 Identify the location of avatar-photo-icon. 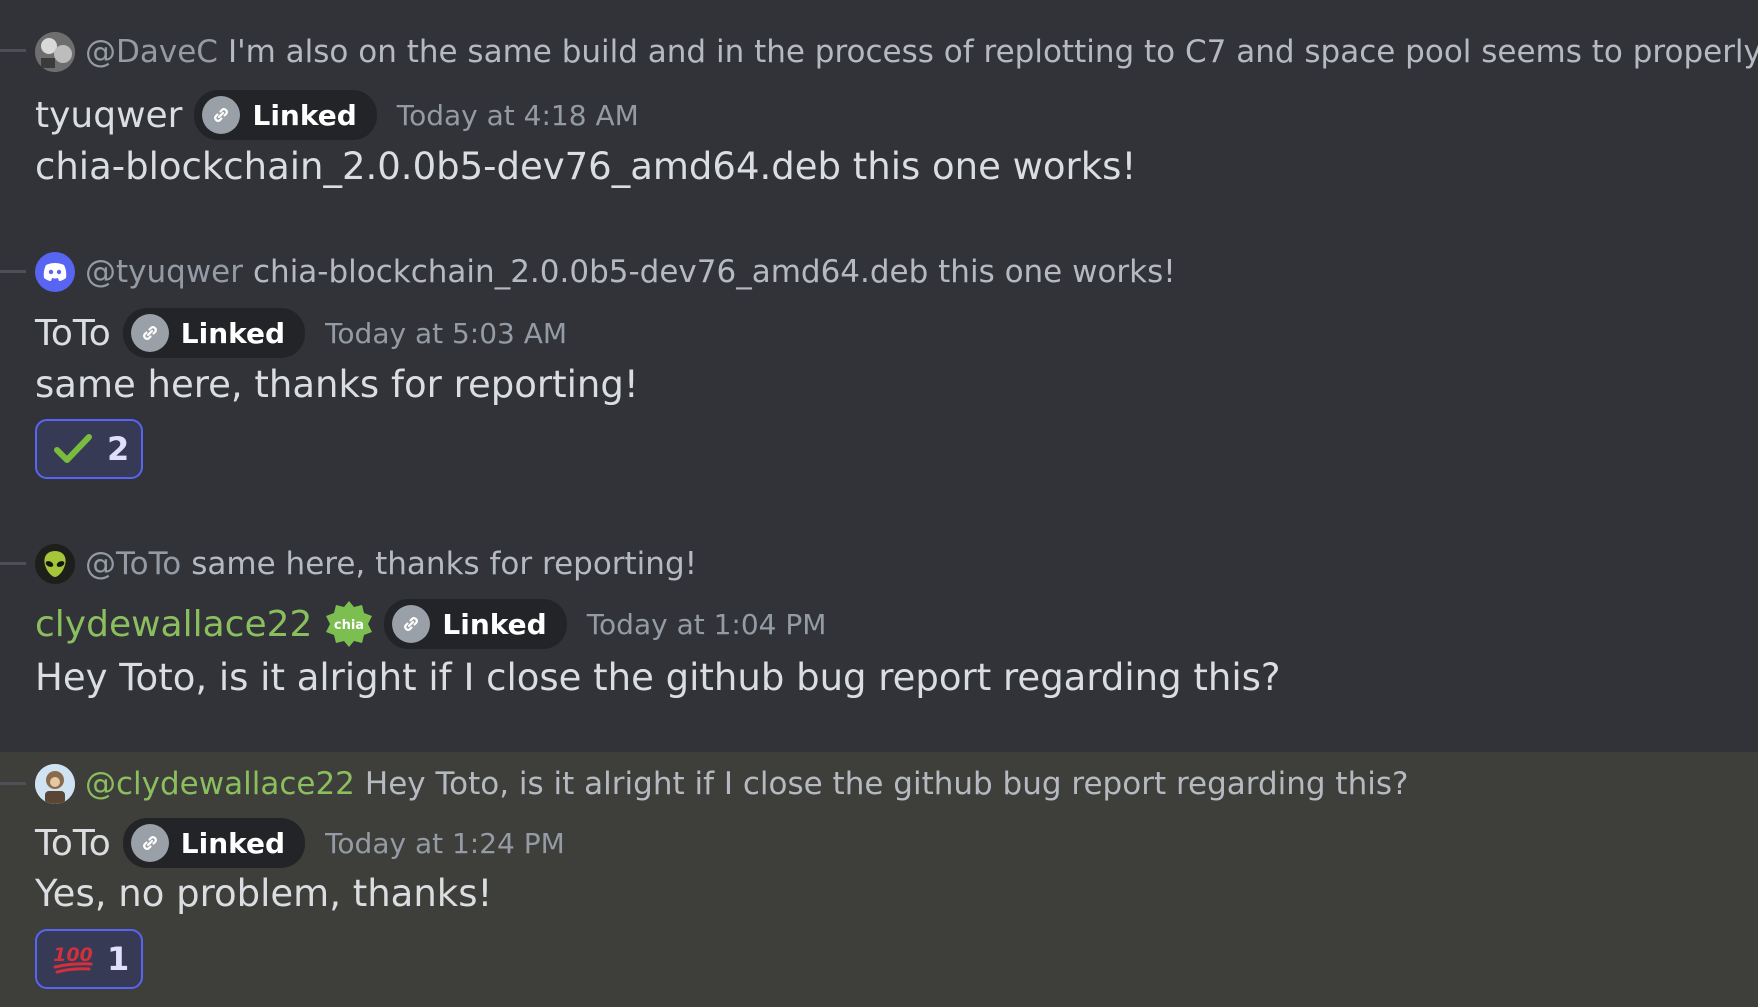
(55, 52).